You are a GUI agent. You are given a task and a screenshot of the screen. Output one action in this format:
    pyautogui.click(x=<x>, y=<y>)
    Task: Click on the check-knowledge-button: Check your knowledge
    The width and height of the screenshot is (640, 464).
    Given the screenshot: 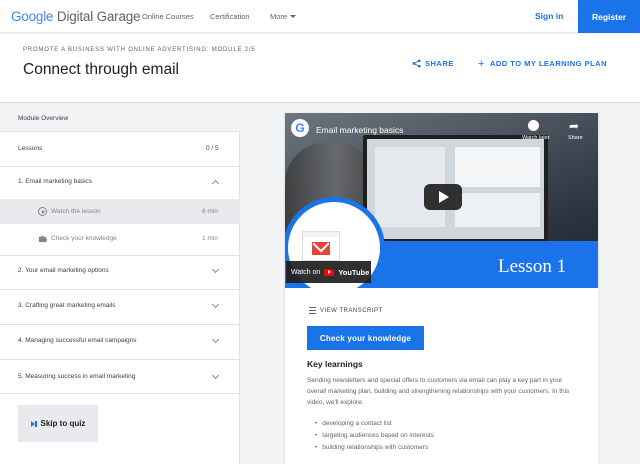 What is the action you would take?
    pyautogui.click(x=365, y=338)
    